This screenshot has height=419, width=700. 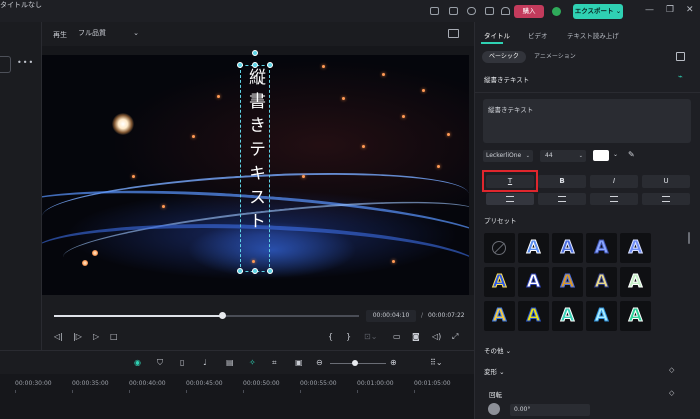 What do you see at coordinates (563, 156) in the screenshot?
I see `size-select: 44 ⌄` at bounding box center [563, 156].